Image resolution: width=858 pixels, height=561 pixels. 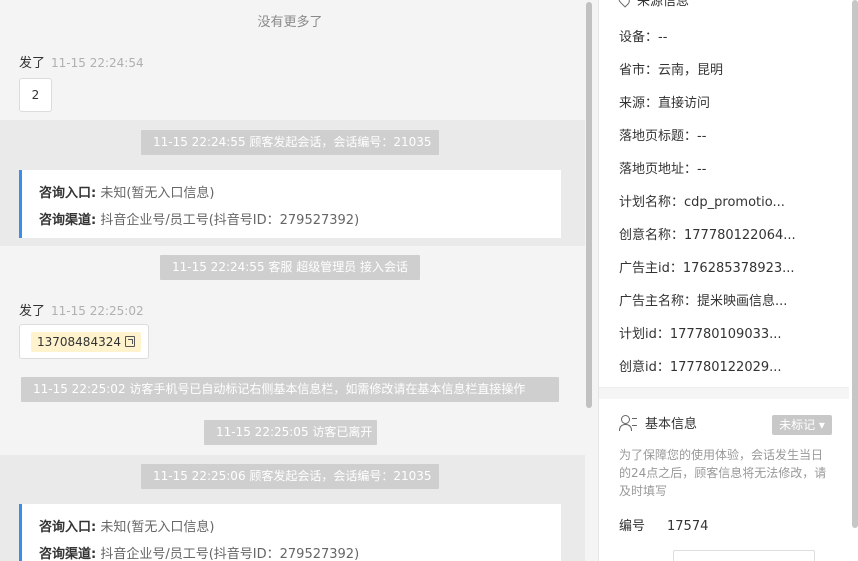 What do you see at coordinates (663, 136) in the screenshot?
I see `info-field-landing-title: 落地页标题：--` at bounding box center [663, 136].